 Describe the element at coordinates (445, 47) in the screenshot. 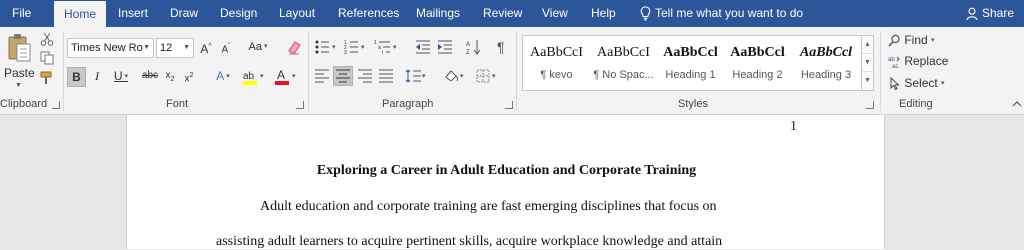

I see `increase-indent-icon` at that location.